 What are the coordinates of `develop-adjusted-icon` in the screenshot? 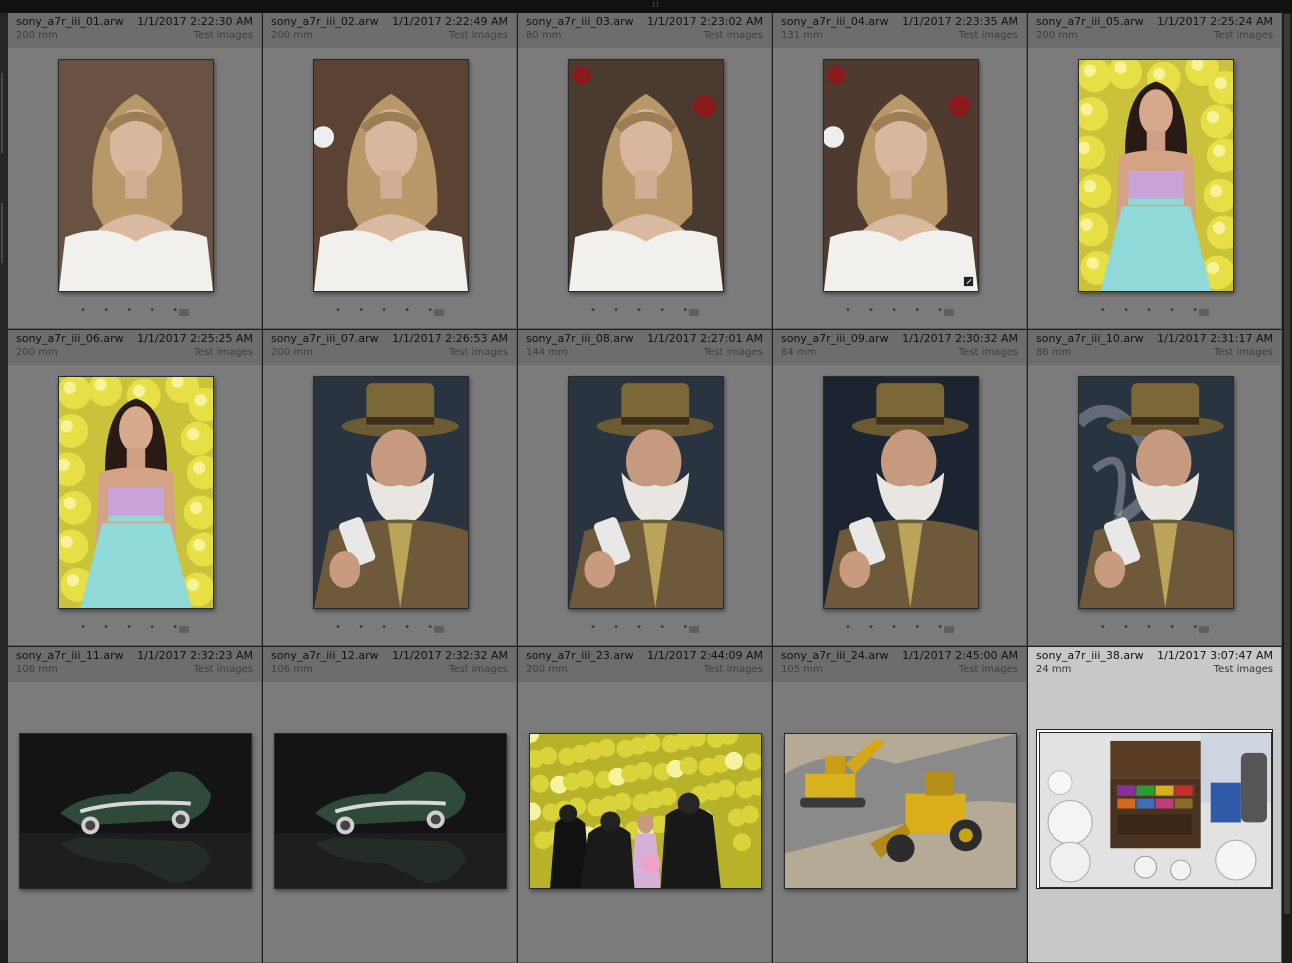 It's located at (968, 281).